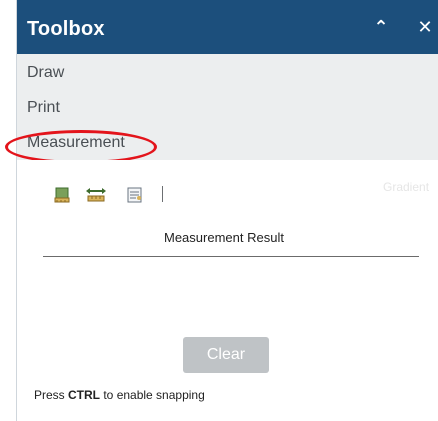 Image resolution: width=438 pixels, height=421 pixels. Describe the element at coordinates (231, 256) in the screenshot. I see `result-divider` at that location.